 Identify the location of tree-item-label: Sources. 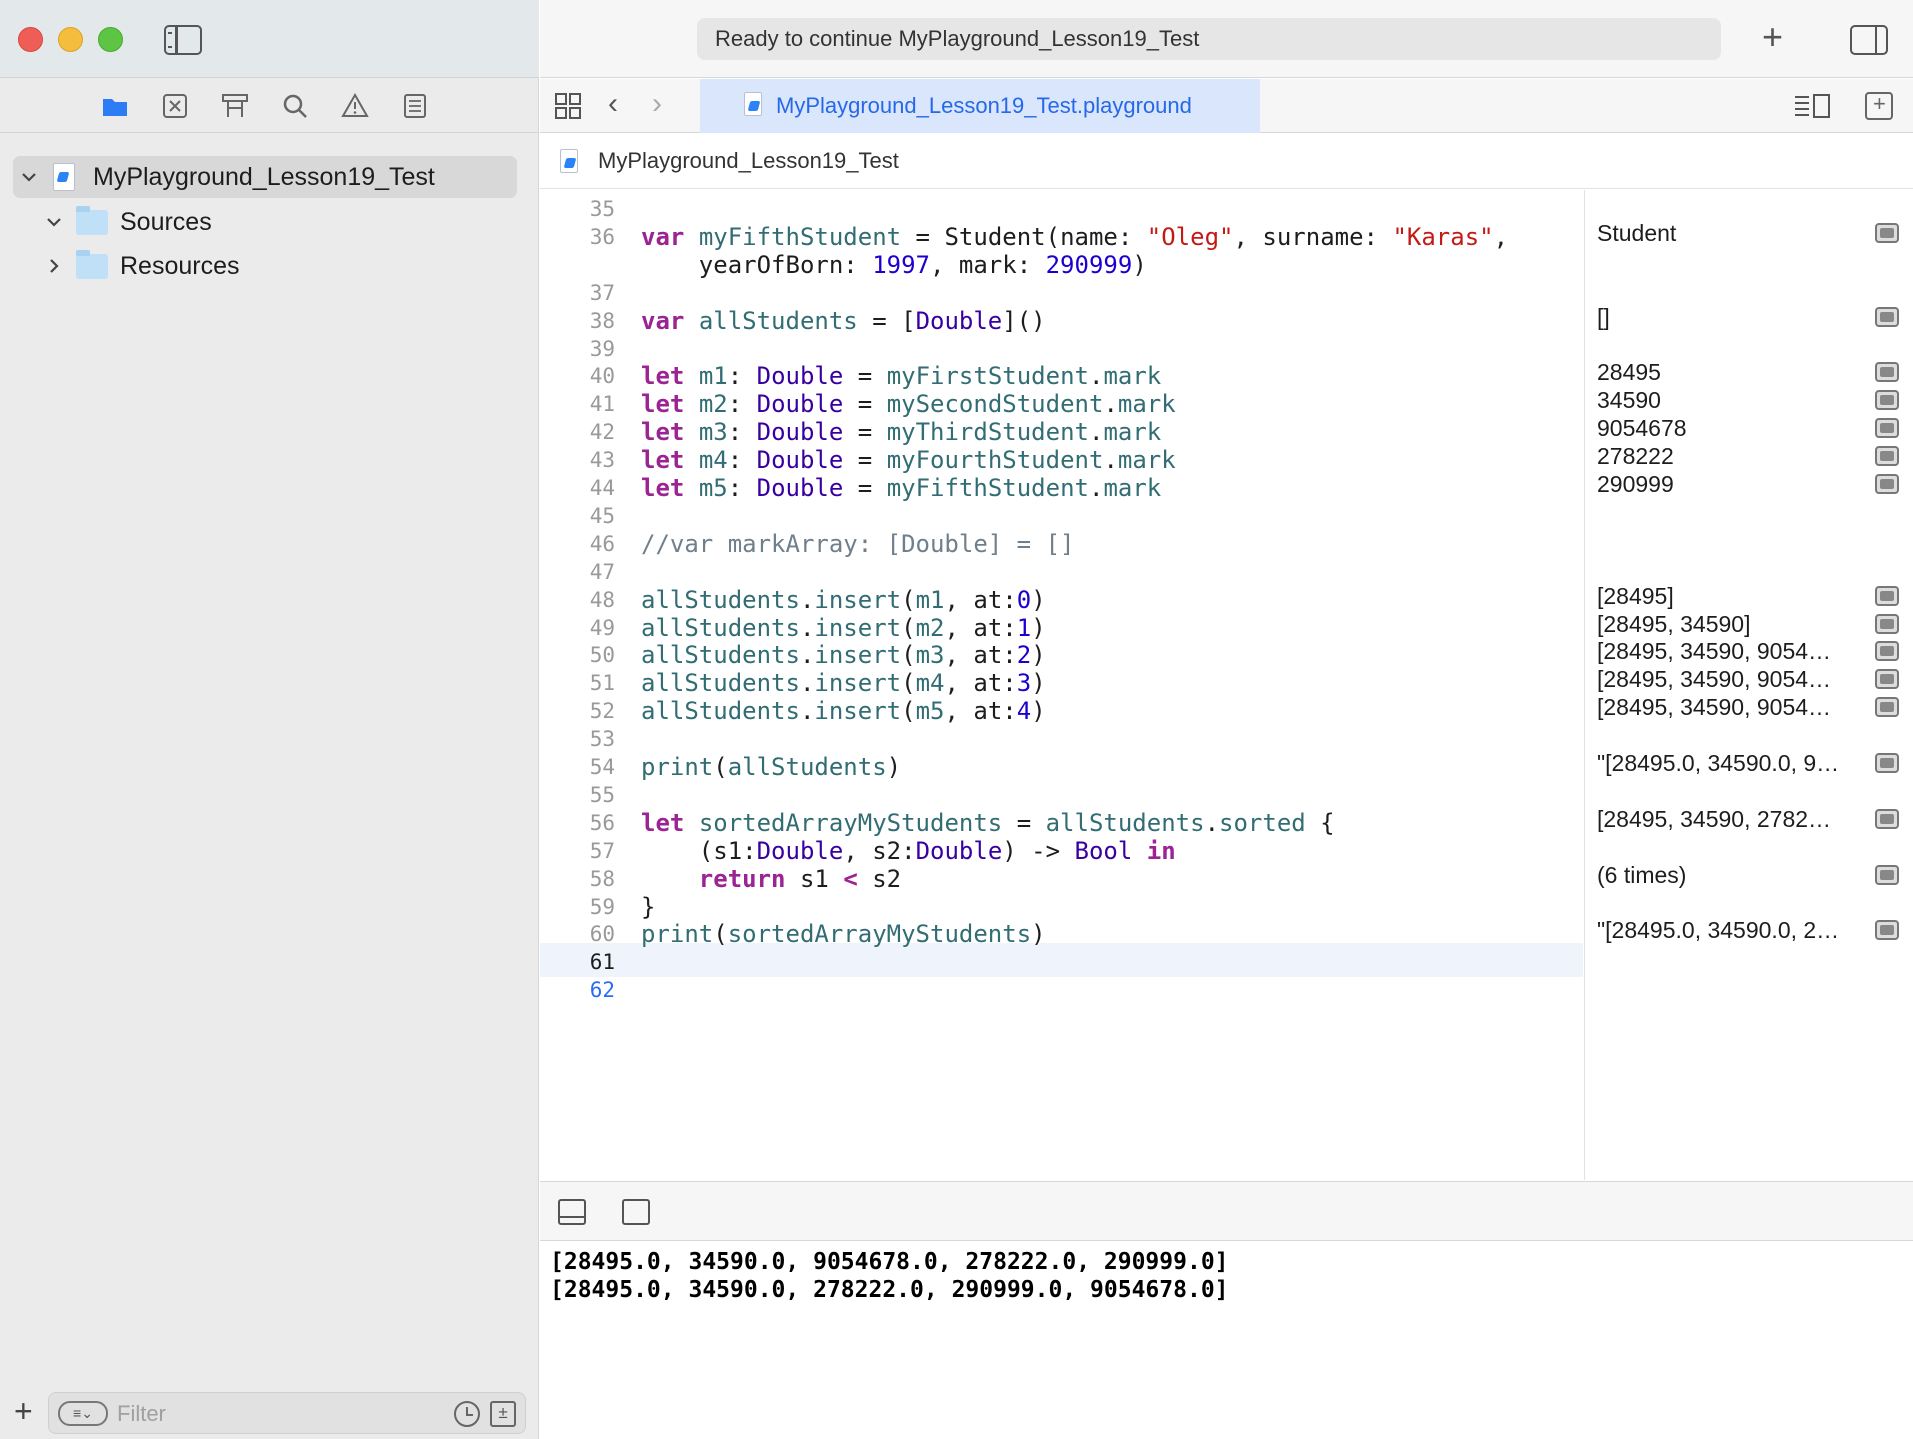
(166, 221).